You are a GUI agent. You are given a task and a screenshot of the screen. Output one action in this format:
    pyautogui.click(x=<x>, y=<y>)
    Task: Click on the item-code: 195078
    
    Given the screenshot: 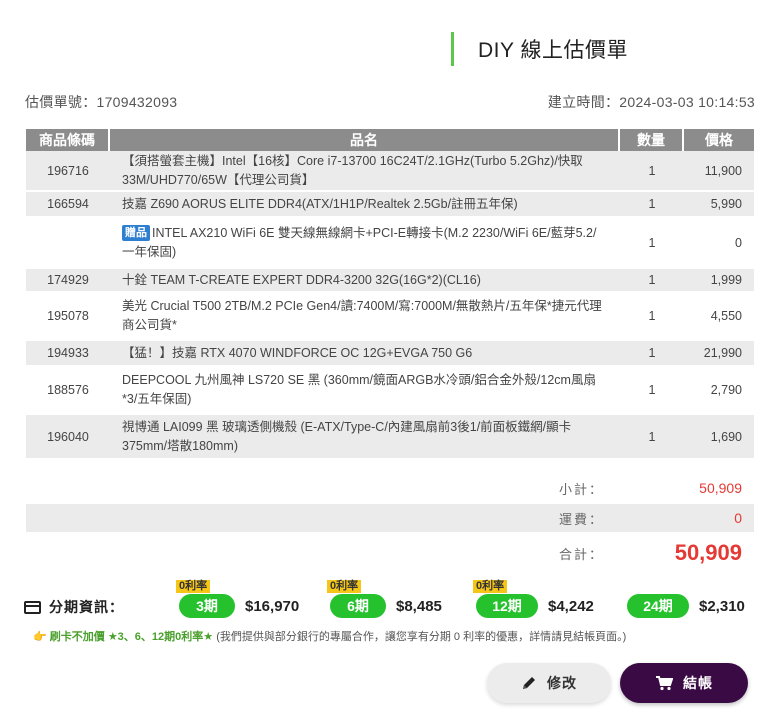 What is the action you would take?
    pyautogui.click(x=68, y=317)
    